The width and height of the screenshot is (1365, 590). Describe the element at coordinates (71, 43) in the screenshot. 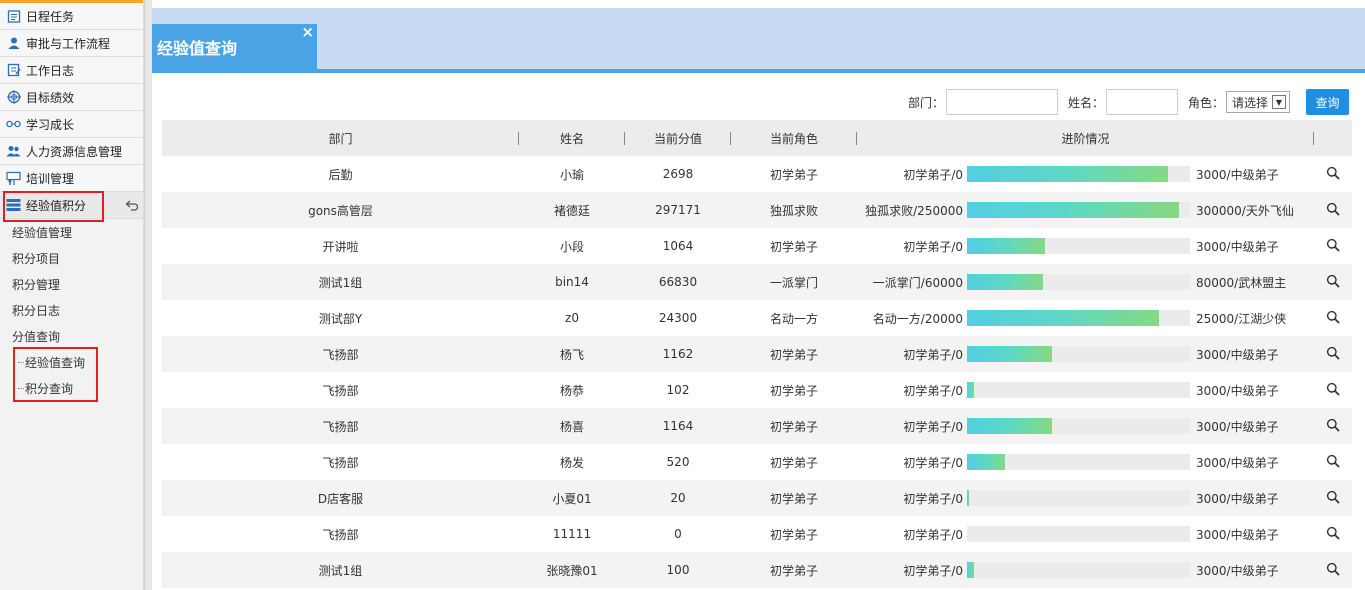

I see `sidebar-item-2: 审批与工作流程` at that location.